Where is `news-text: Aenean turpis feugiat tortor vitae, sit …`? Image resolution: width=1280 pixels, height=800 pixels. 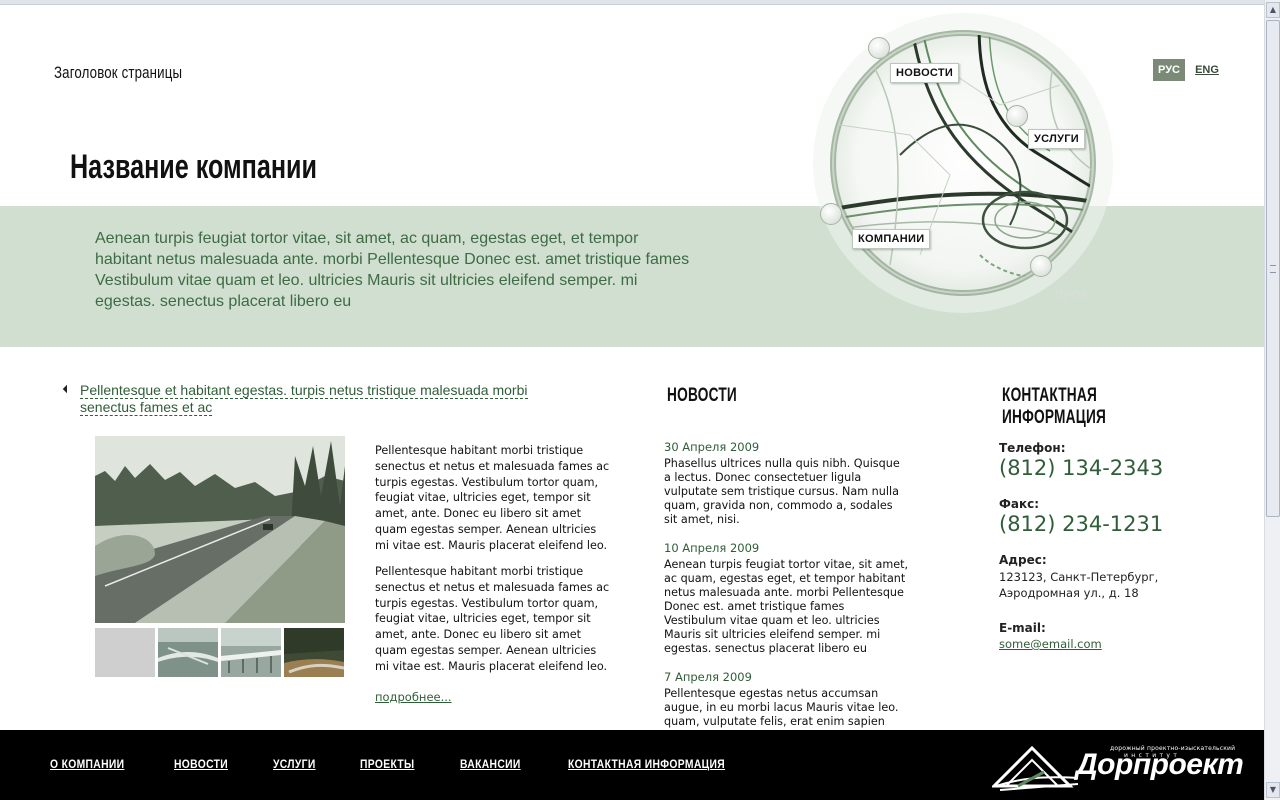
news-text: Aenean turpis feugiat tortor vitae, sit … is located at coordinates (786, 606).